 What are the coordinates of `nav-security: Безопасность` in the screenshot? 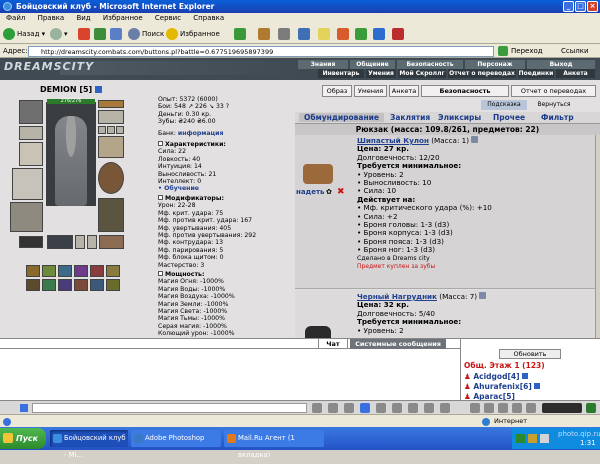 It's located at (430, 64).